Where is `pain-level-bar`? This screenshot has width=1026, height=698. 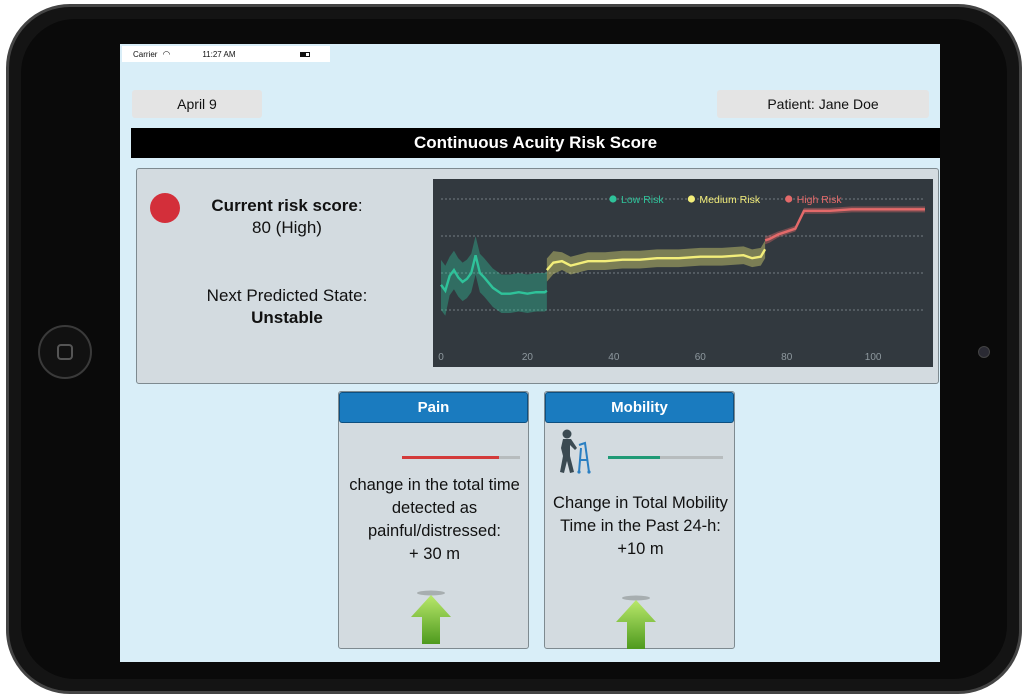 pain-level-bar is located at coordinates (461, 457).